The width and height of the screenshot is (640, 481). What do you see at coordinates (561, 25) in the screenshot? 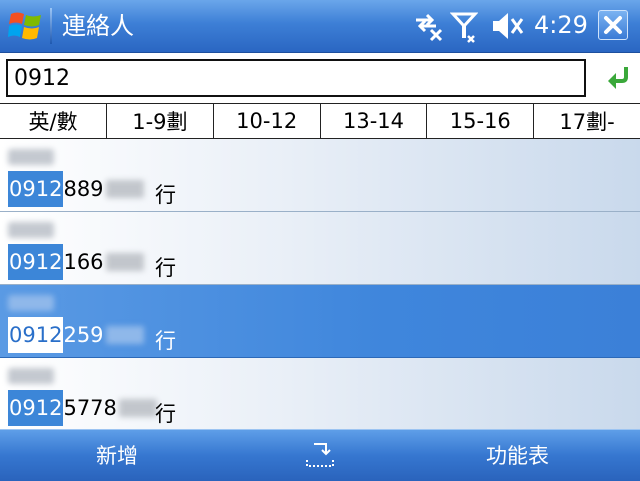
I see `clock: 4:29` at bounding box center [561, 25].